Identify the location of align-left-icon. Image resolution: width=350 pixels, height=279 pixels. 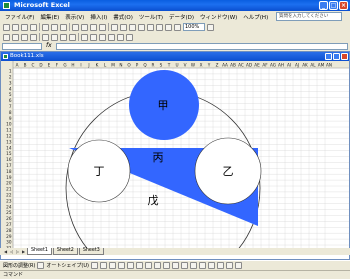
(45, 37).